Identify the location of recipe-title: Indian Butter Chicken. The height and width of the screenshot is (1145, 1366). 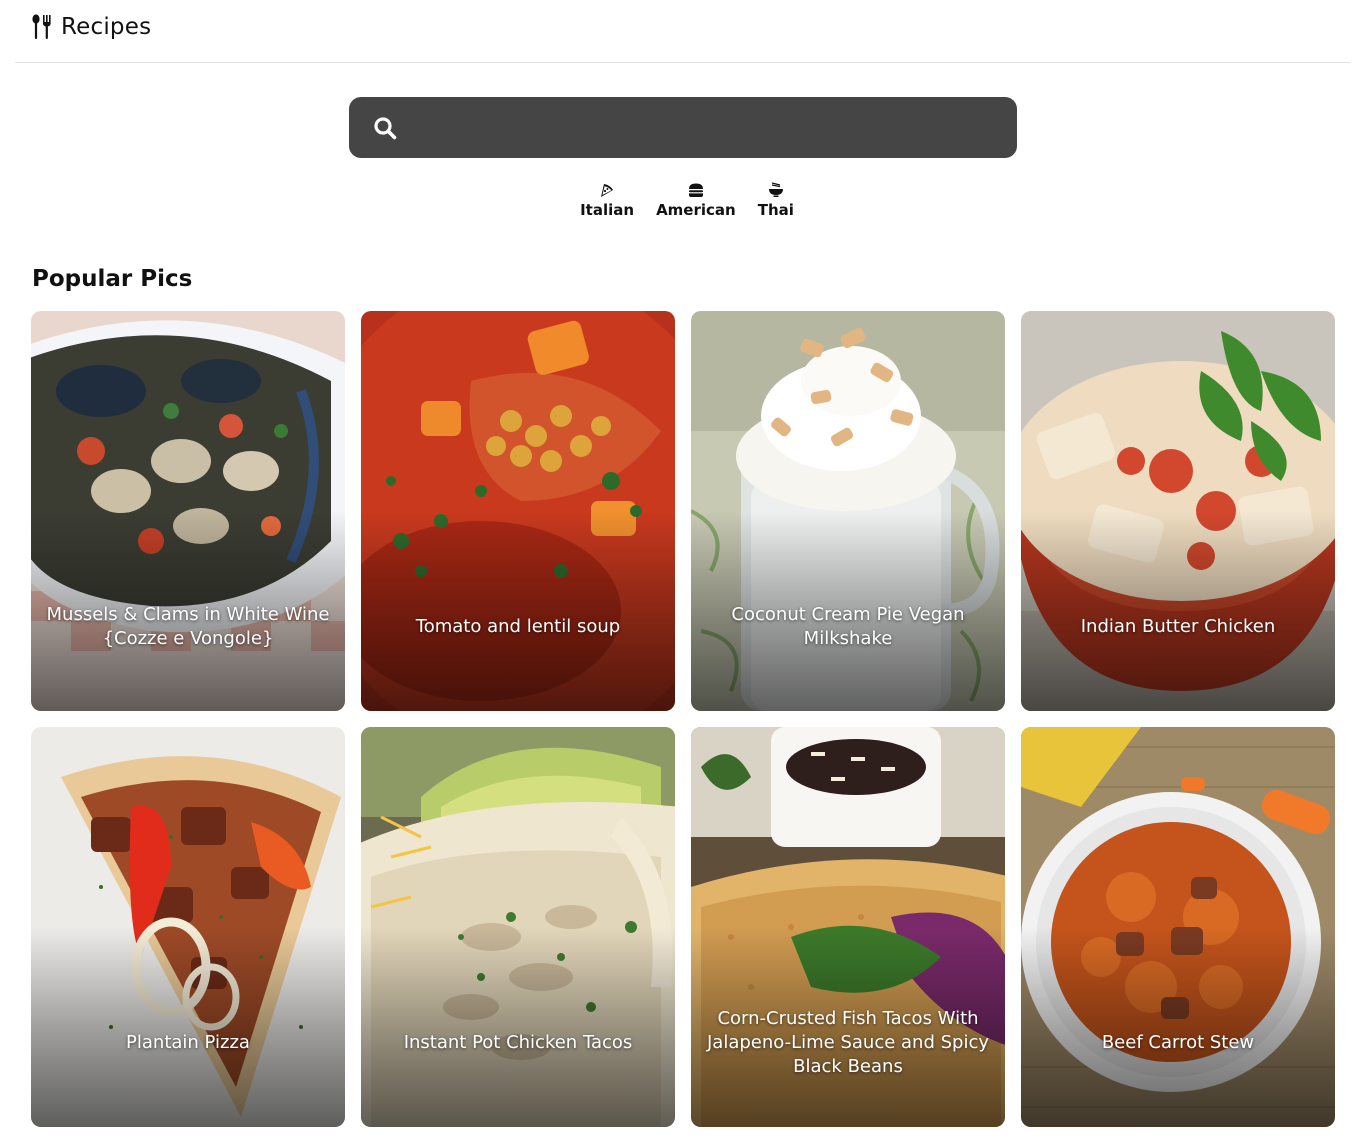
(1178, 626).